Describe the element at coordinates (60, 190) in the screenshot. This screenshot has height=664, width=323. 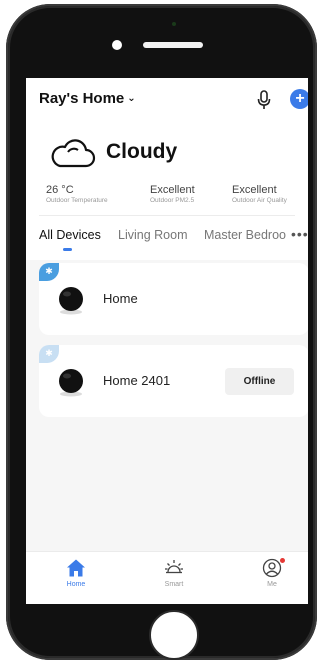
I see `metric-value: 26 °C` at that location.